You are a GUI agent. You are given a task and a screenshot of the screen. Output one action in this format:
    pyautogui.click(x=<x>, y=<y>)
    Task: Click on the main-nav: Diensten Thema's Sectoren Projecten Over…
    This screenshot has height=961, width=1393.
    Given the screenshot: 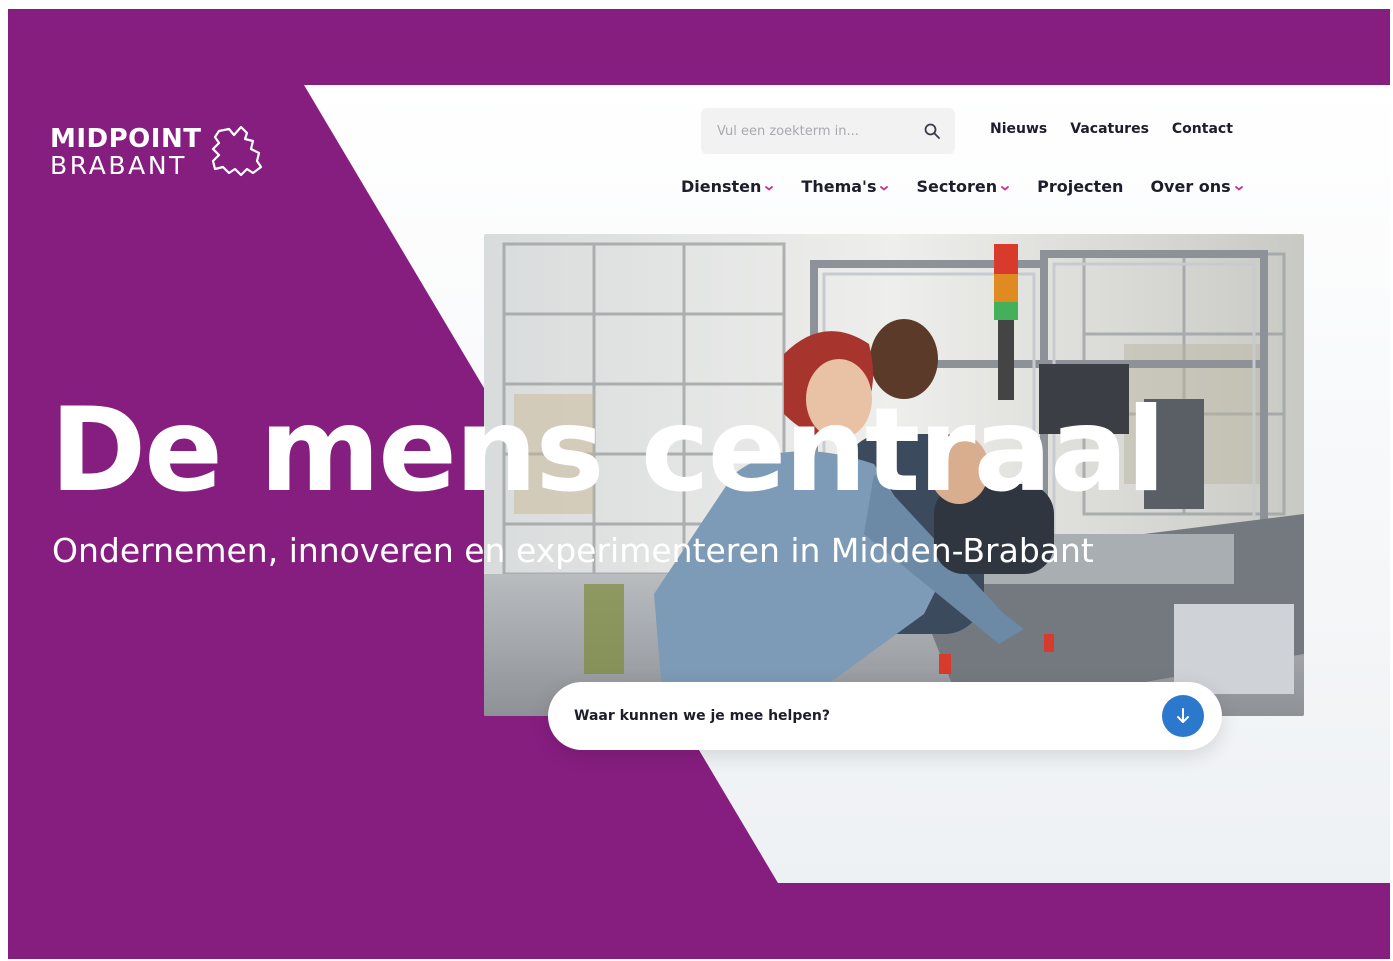 What is the action you would take?
    pyautogui.click(x=962, y=186)
    